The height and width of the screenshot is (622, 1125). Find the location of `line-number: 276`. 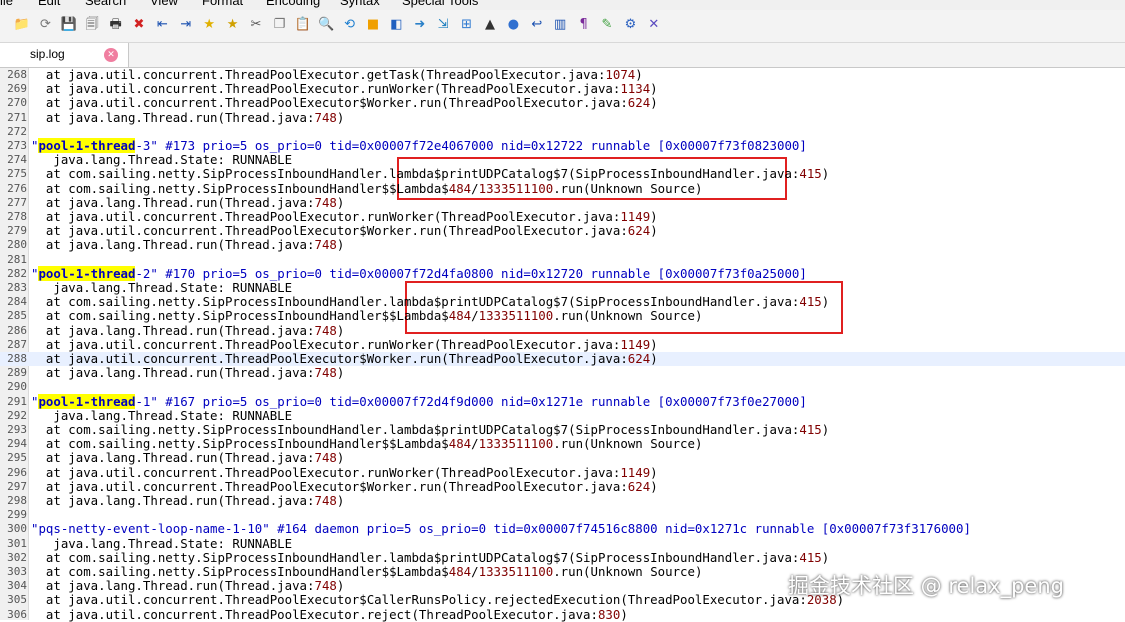

line-number: 276 is located at coordinates (17, 188).